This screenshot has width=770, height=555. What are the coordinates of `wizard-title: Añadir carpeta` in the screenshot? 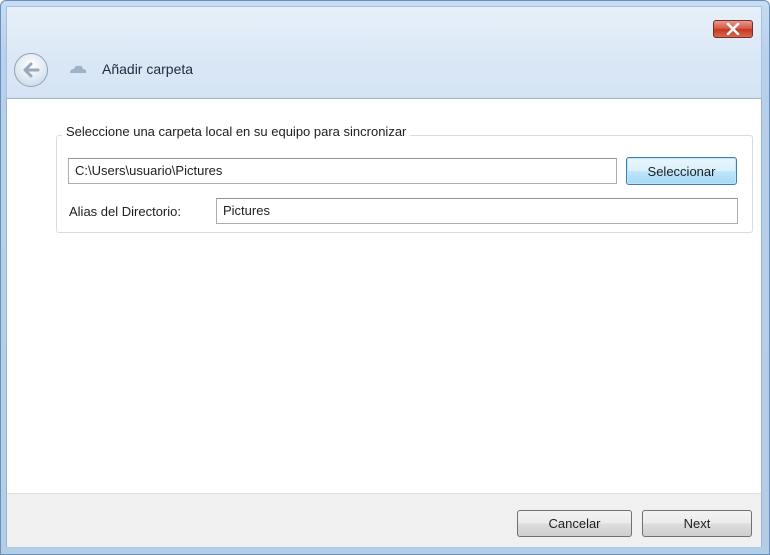 It's located at (148, 69).